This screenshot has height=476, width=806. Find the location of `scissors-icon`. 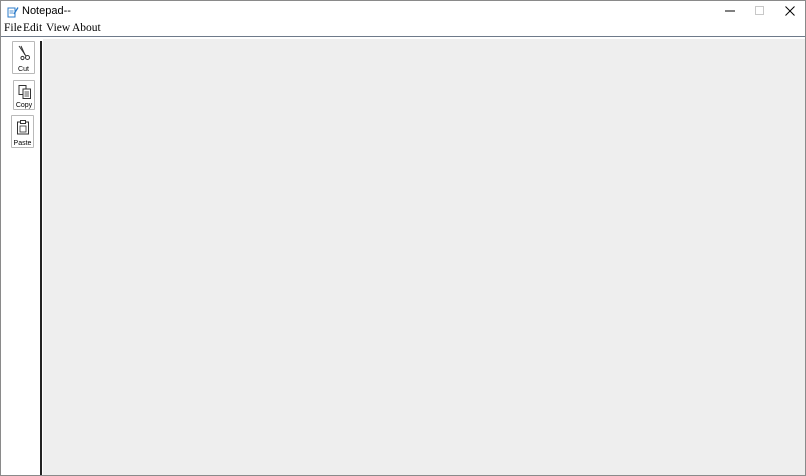

scissors-icon is located at coordinates (24, 53).